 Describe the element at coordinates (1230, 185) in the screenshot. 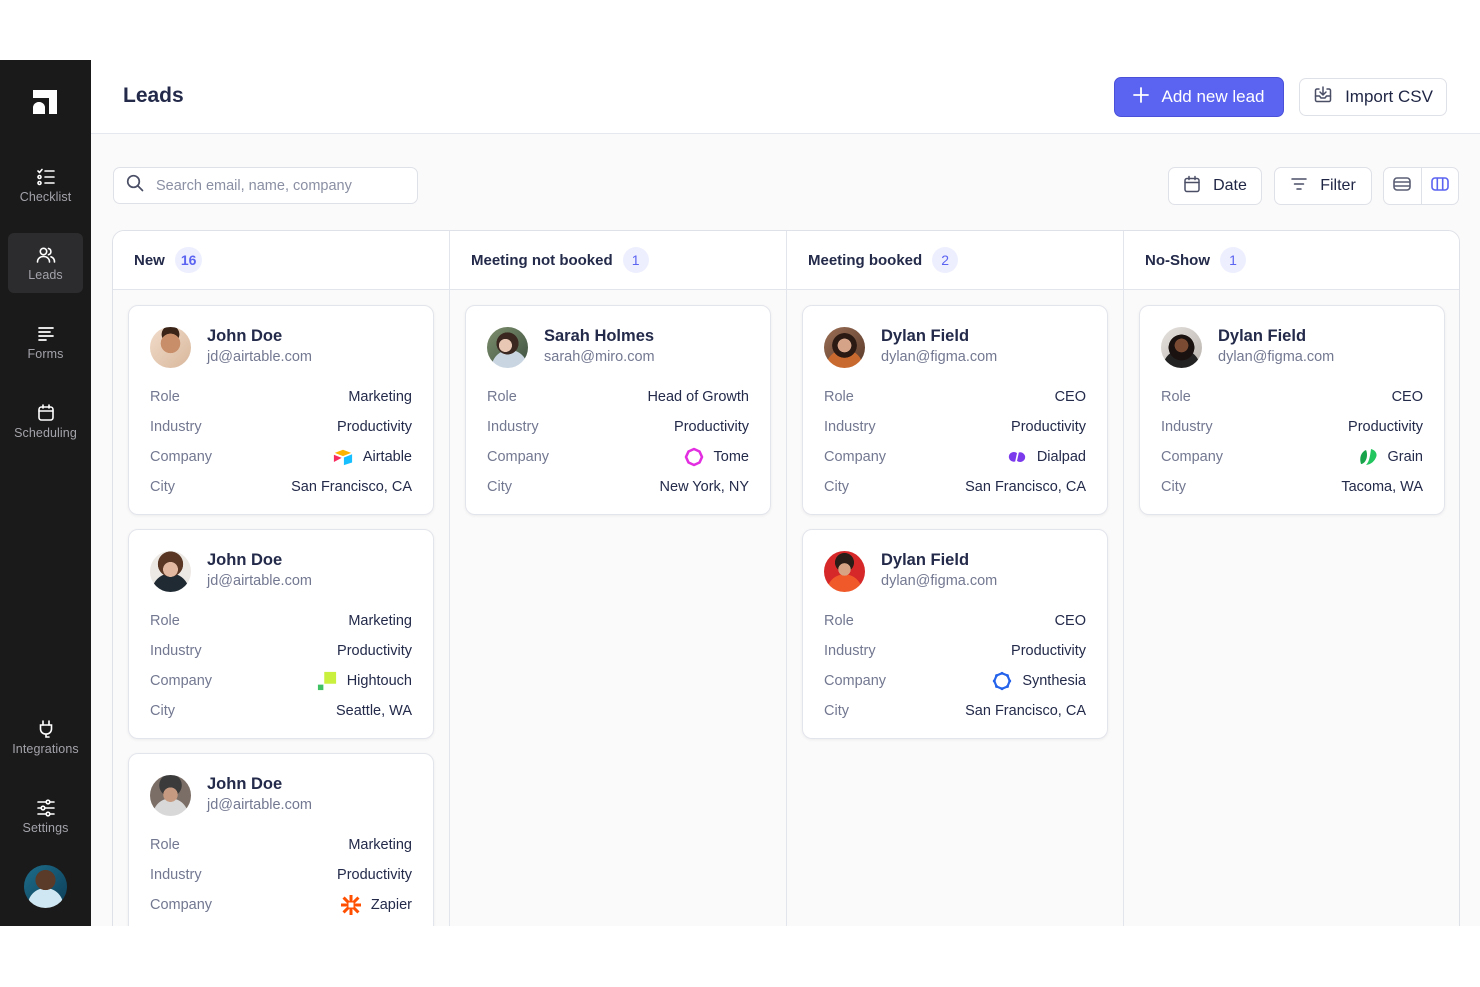

I see `date-label: Date` at that location.